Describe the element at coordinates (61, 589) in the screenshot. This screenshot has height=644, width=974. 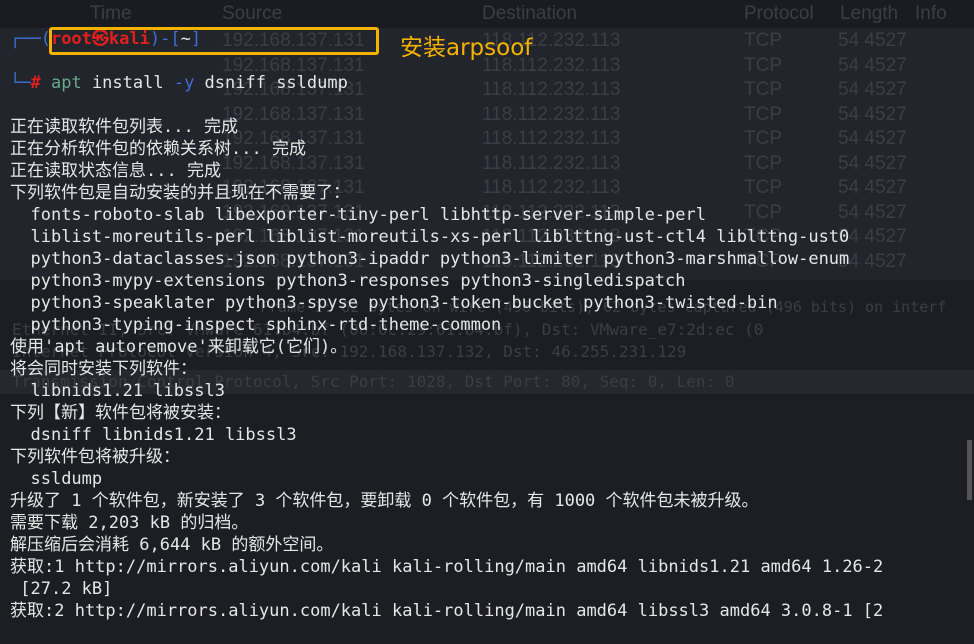
I see `output-line: [27.2 kB]` at that location.